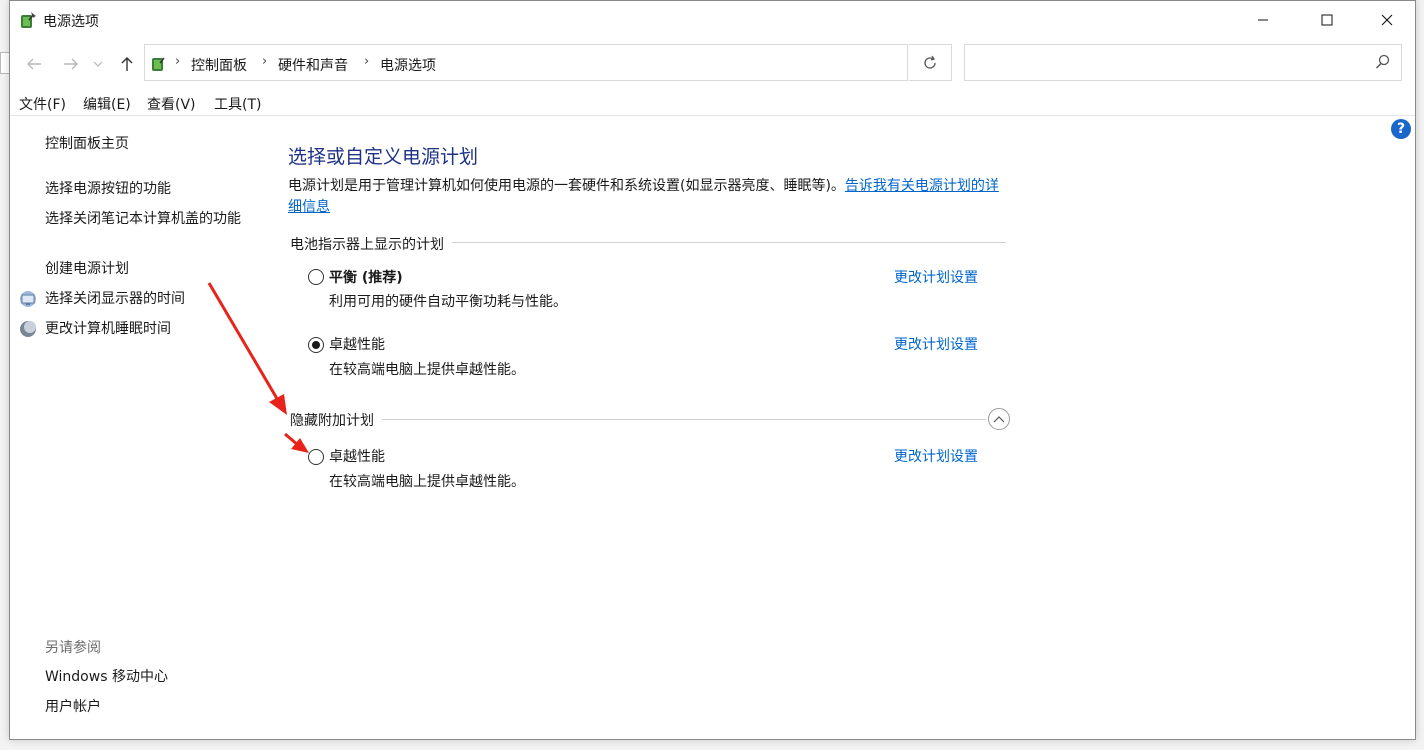 This screenshot has width=1424, height=750. What do you see at coordinates (28, 20) in the screenshot?
I see `power-options-app-icon` at bounding box center [28, 20].